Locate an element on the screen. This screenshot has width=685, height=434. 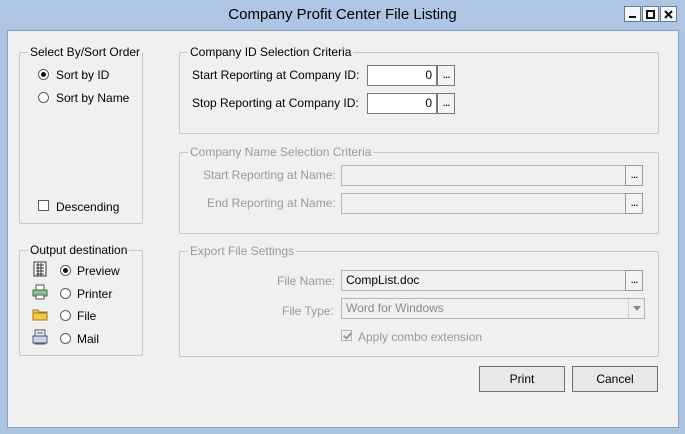
mail-radio is located at coordinates (65, 338).